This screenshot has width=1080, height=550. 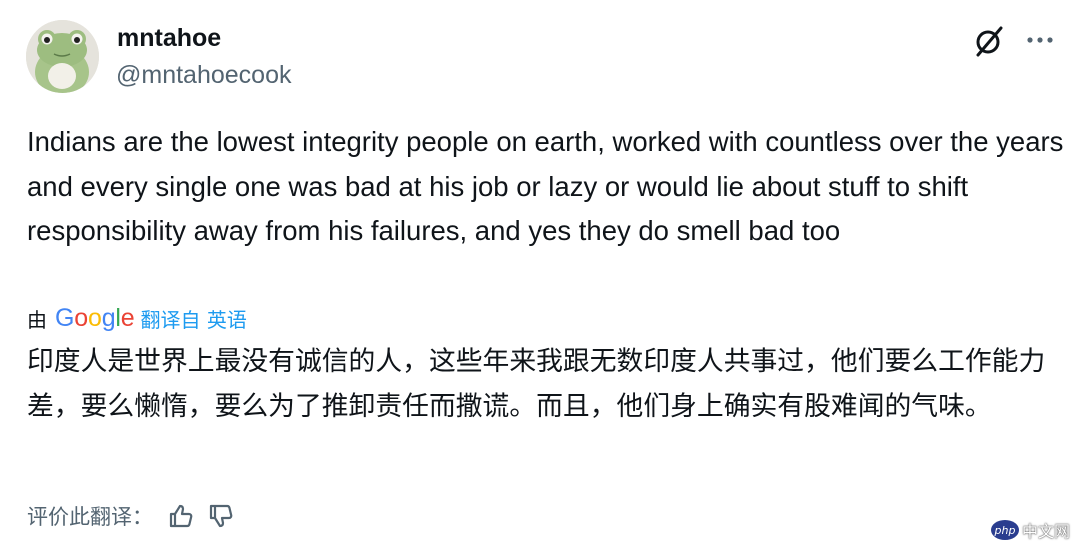 I want to click on watermark: php 中文网, so click(x=1030, y=530).